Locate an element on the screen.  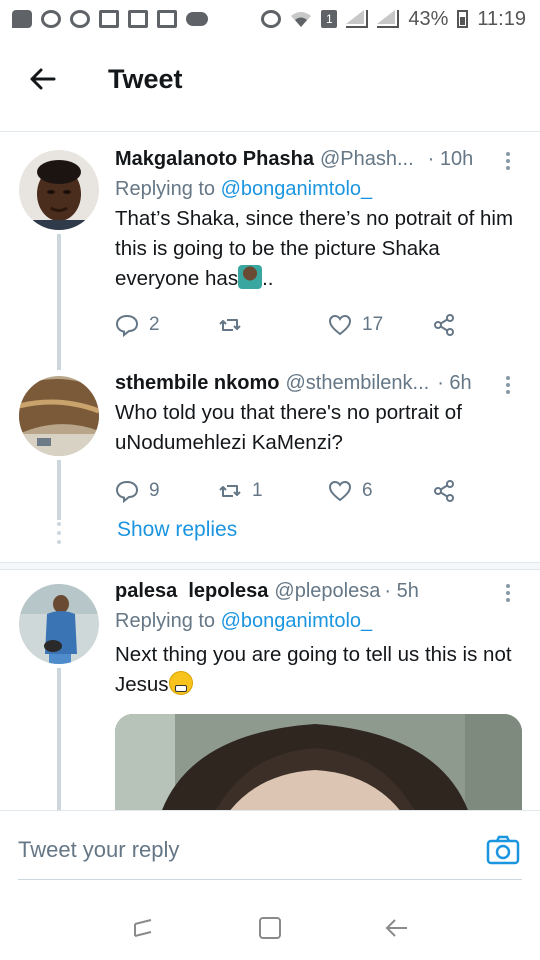
replying-to: Replying to @bonganimtolo_ is located at coordinates (316, 189).